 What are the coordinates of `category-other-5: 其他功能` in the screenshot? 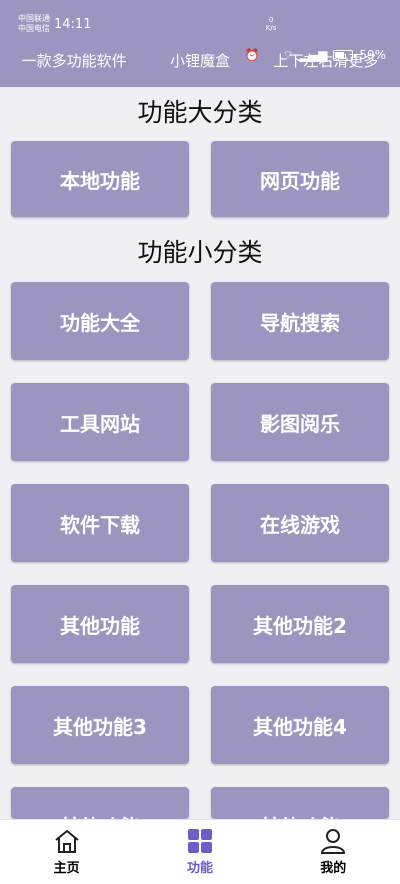 It's located at (100, 803).